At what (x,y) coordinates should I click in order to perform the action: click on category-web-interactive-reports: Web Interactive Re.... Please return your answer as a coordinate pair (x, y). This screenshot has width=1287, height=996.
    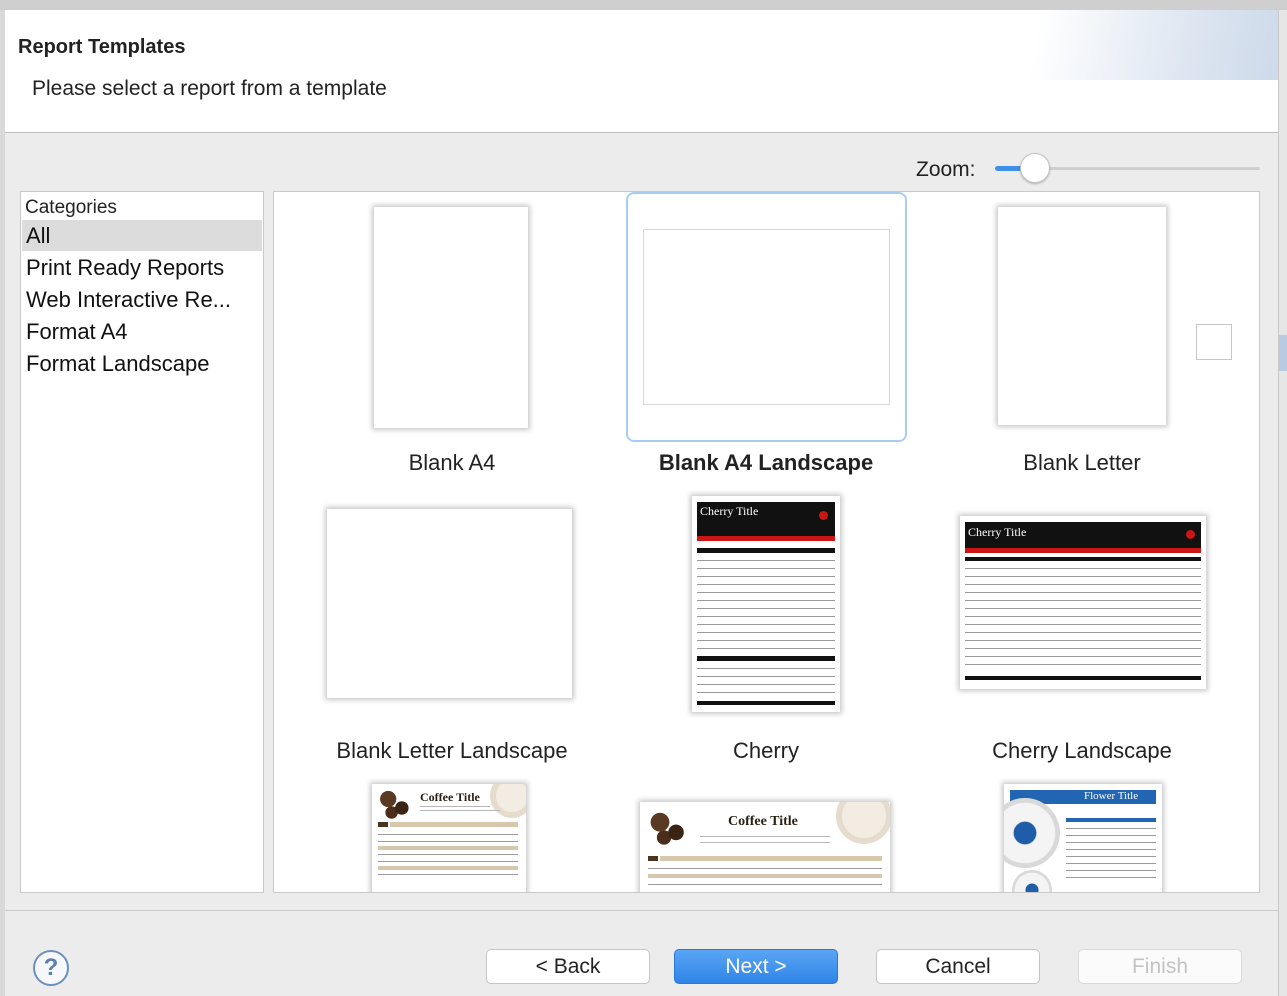
    Looking at the image, I should click on (142, 299).